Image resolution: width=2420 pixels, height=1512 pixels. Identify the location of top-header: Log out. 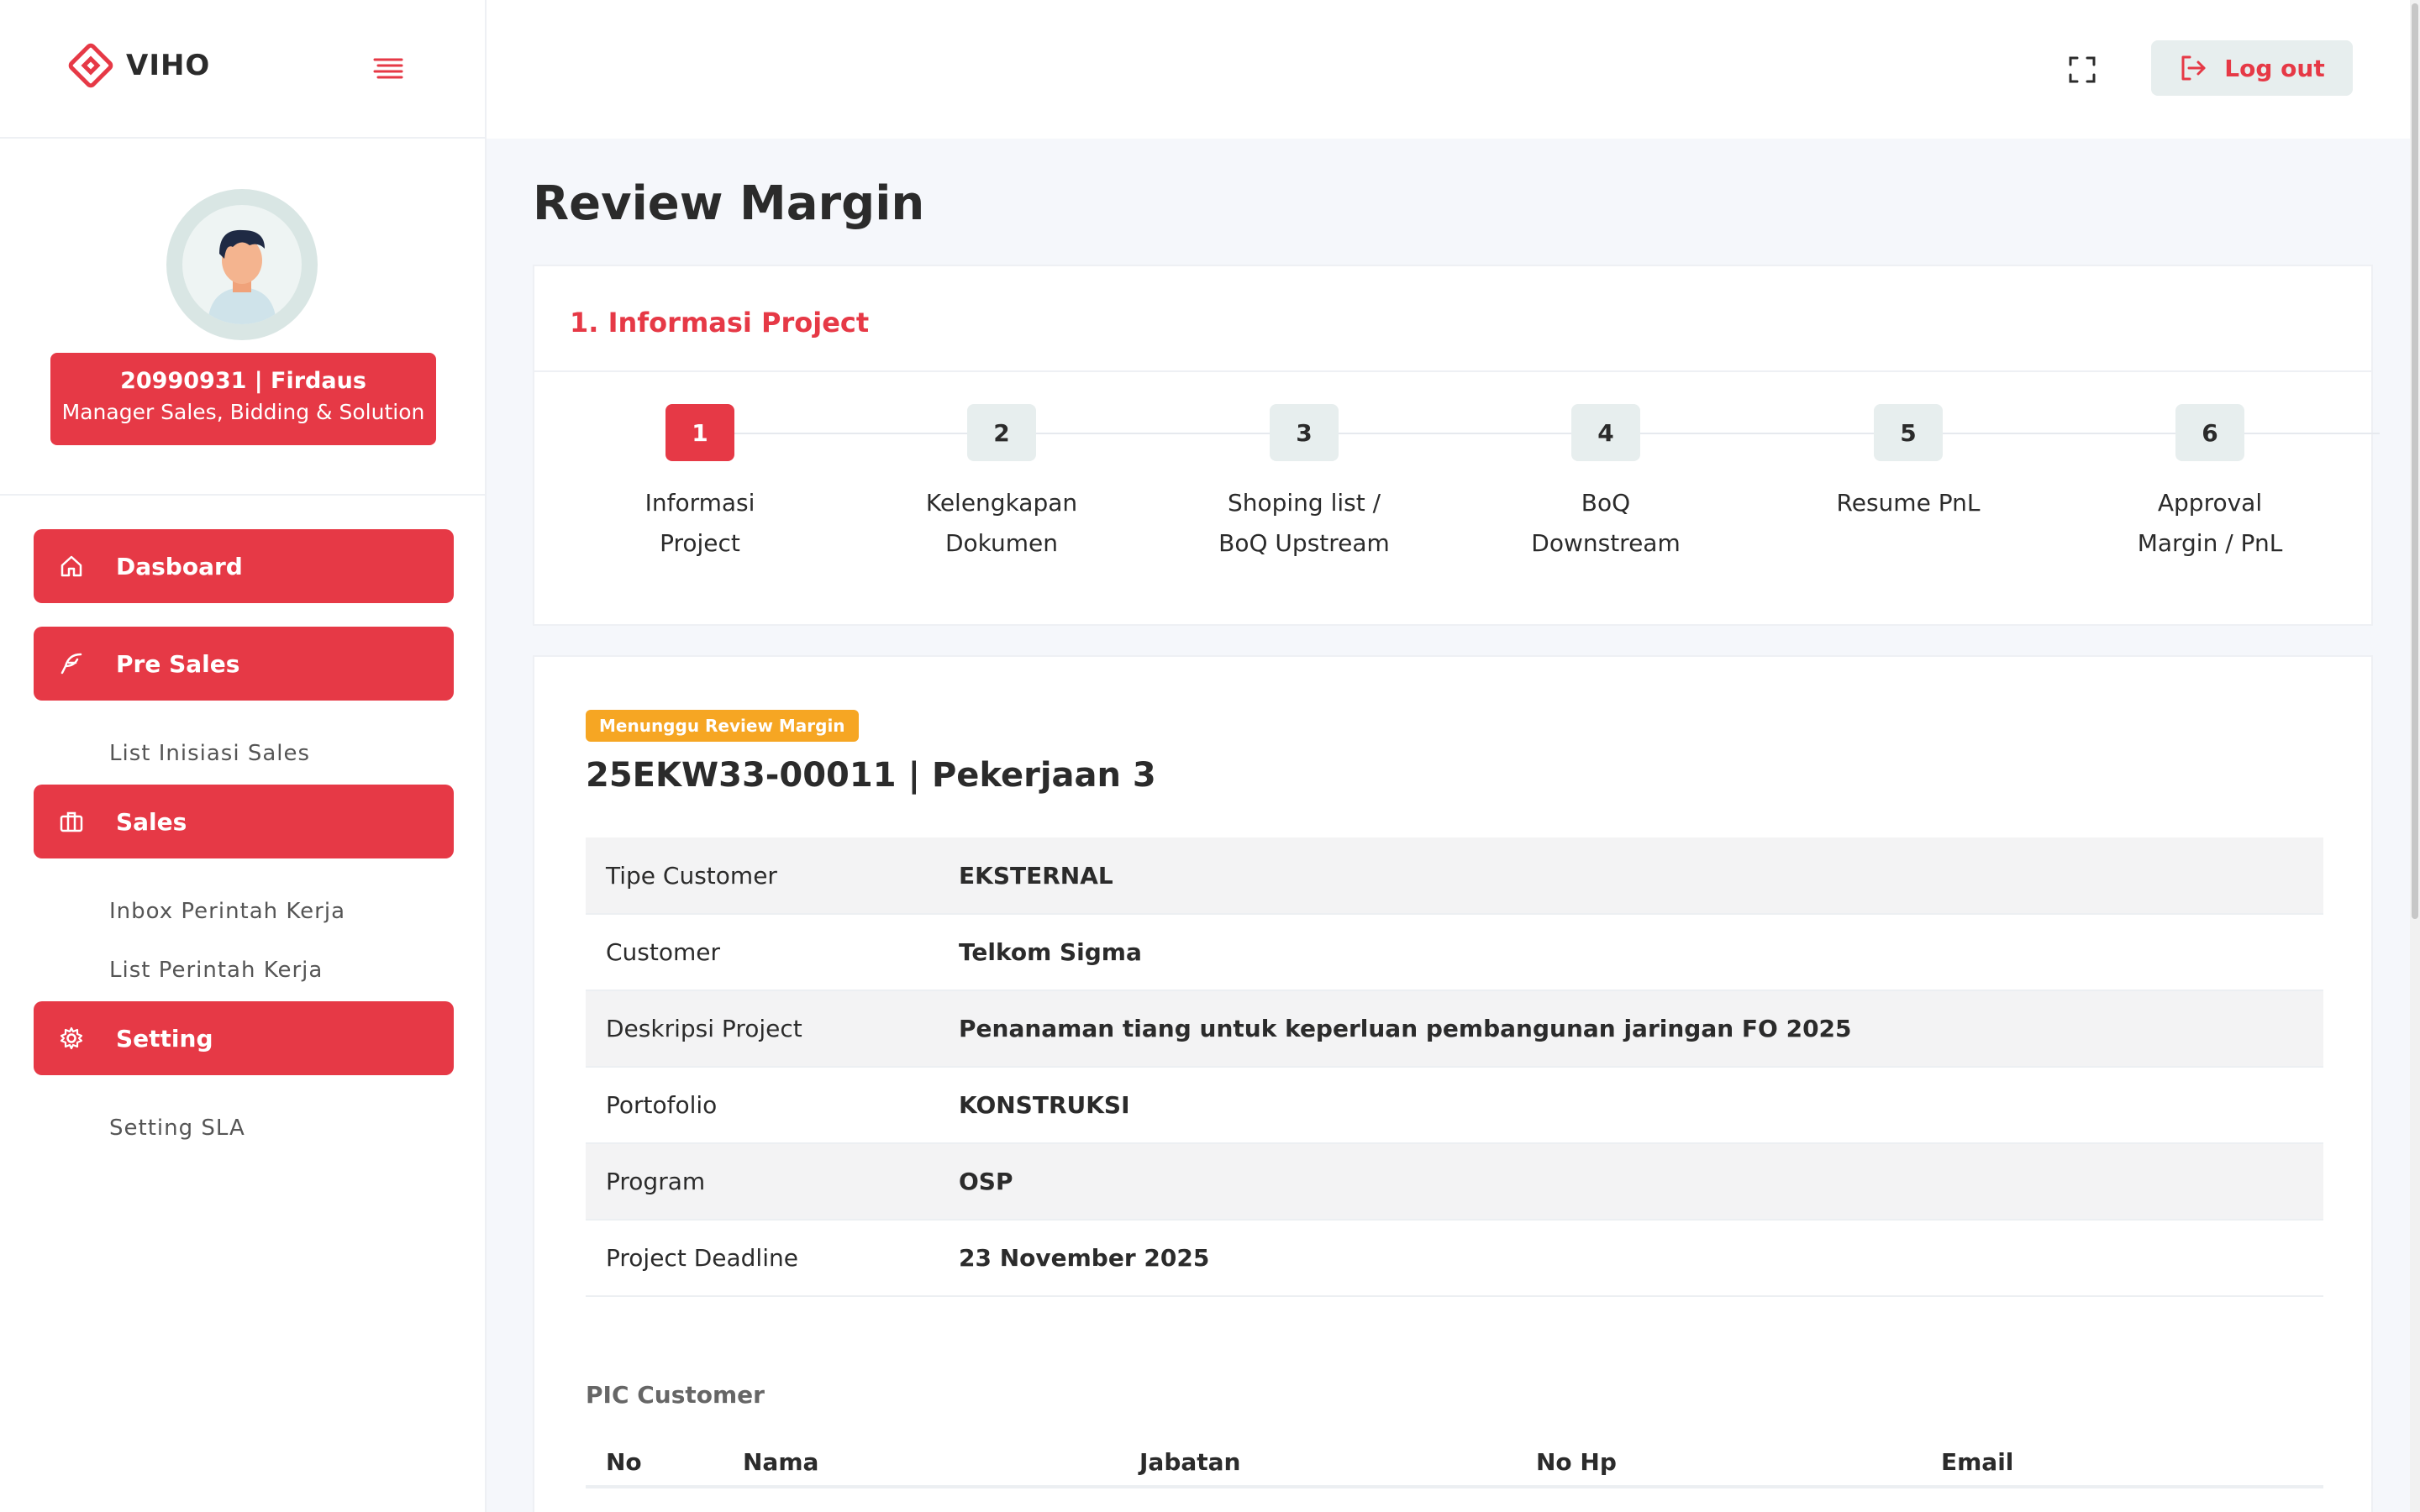
(1453, 69).